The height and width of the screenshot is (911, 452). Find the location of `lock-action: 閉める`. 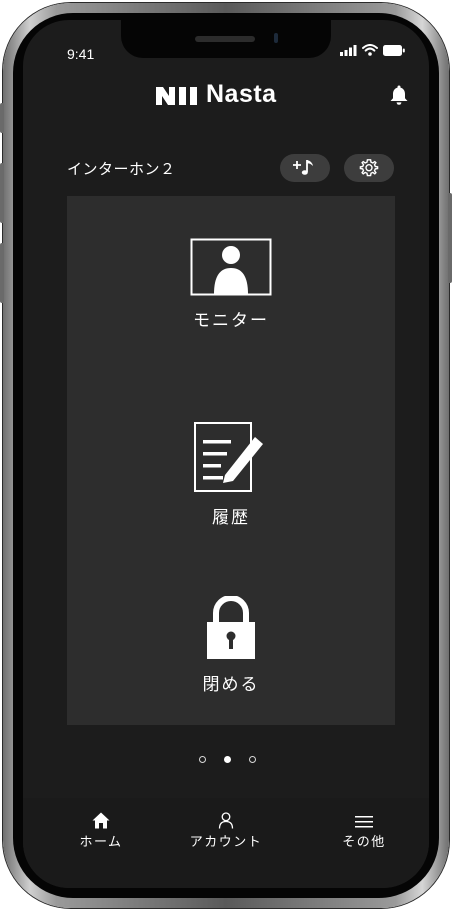

lock-action: 閉める is located at coordinates (231, 645).